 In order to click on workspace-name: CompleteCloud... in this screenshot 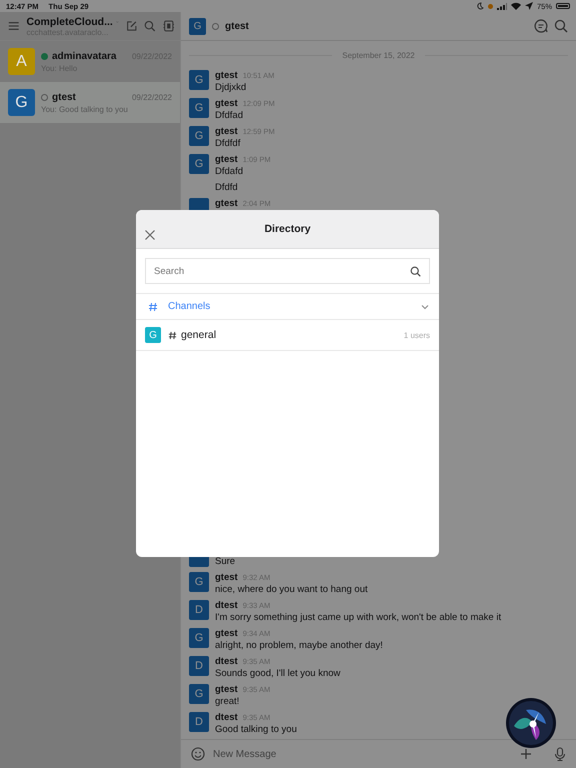, I will do `click(69, 22)`.